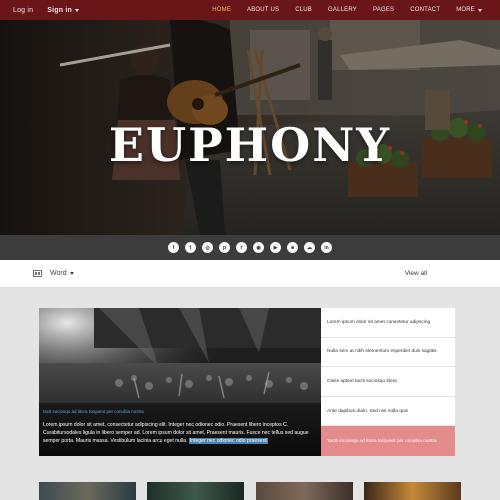 The width and height of the screenshot is (500, 500). Describe the element at coordinates (303, 10) in the screenshot. I see `nav-item-club: CLUB` at that location.